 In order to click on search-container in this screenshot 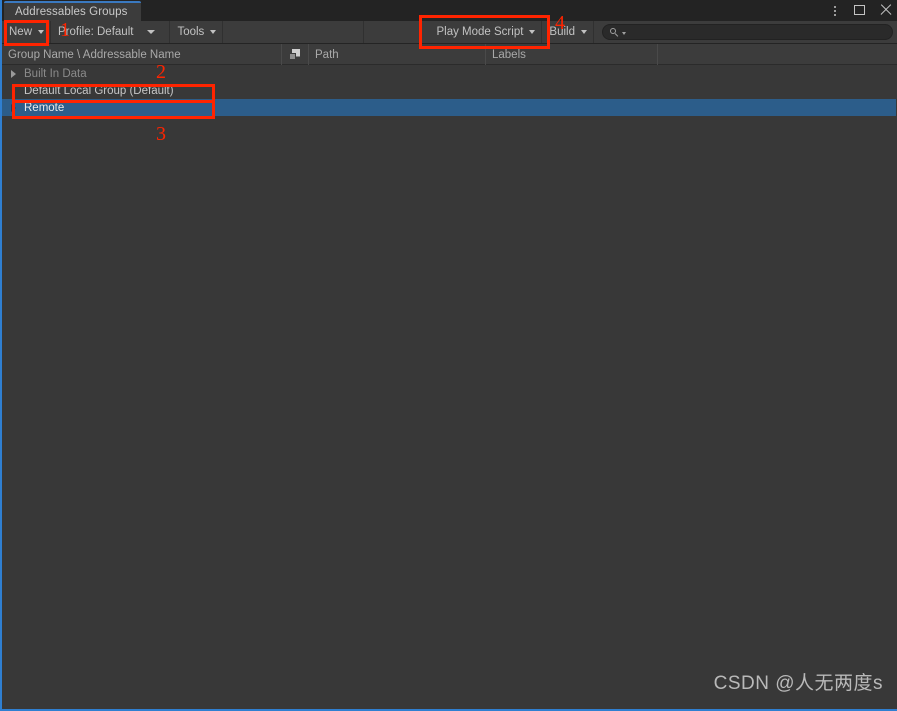, I will do `click(745, 32)`.